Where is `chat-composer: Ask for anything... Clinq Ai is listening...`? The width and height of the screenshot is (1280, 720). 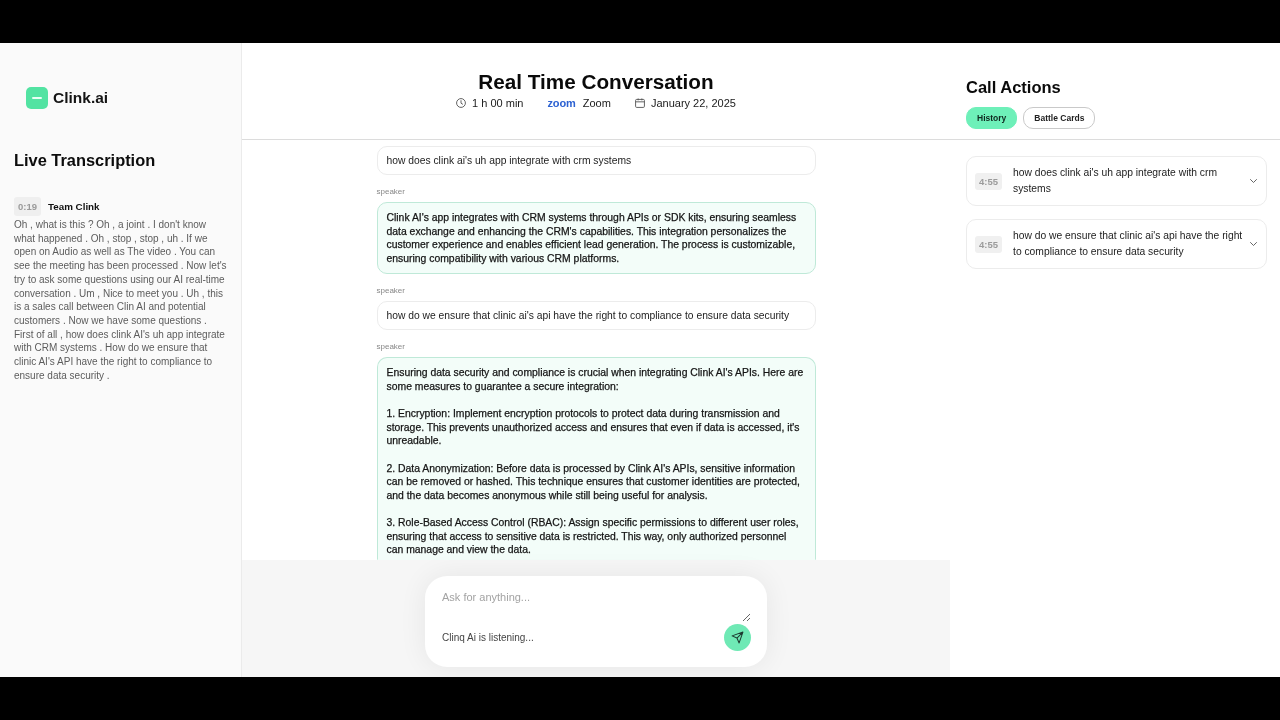 chat-composer: Ask for anything... Clinq Ai is listening... is located at coordinates (596, 621).